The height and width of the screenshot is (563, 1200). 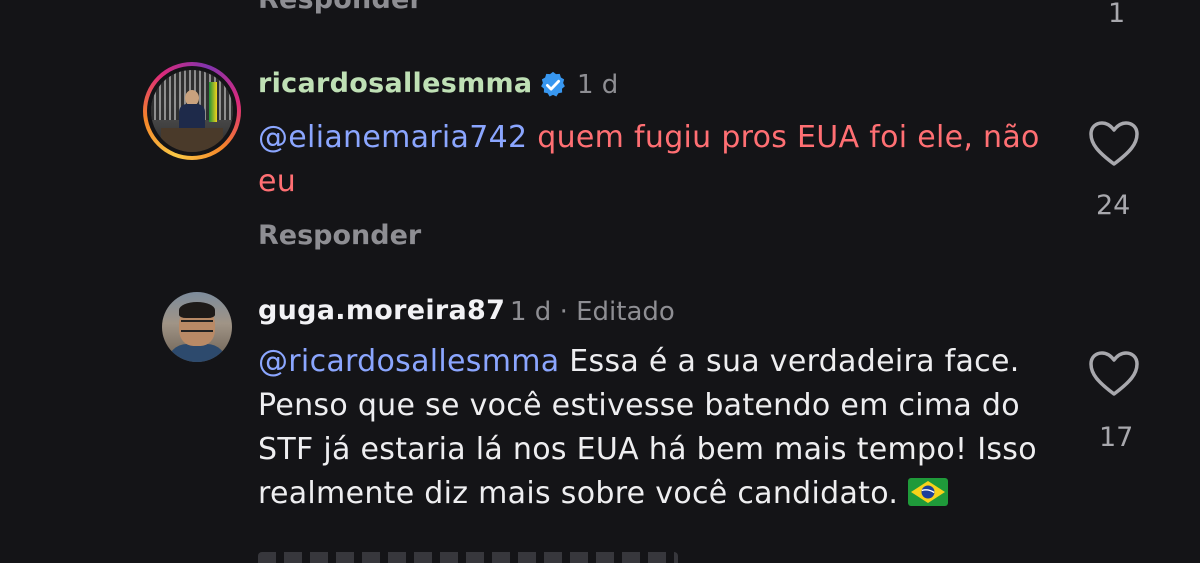 I want to click on like-count: 17, so click(x=1116, y=437).